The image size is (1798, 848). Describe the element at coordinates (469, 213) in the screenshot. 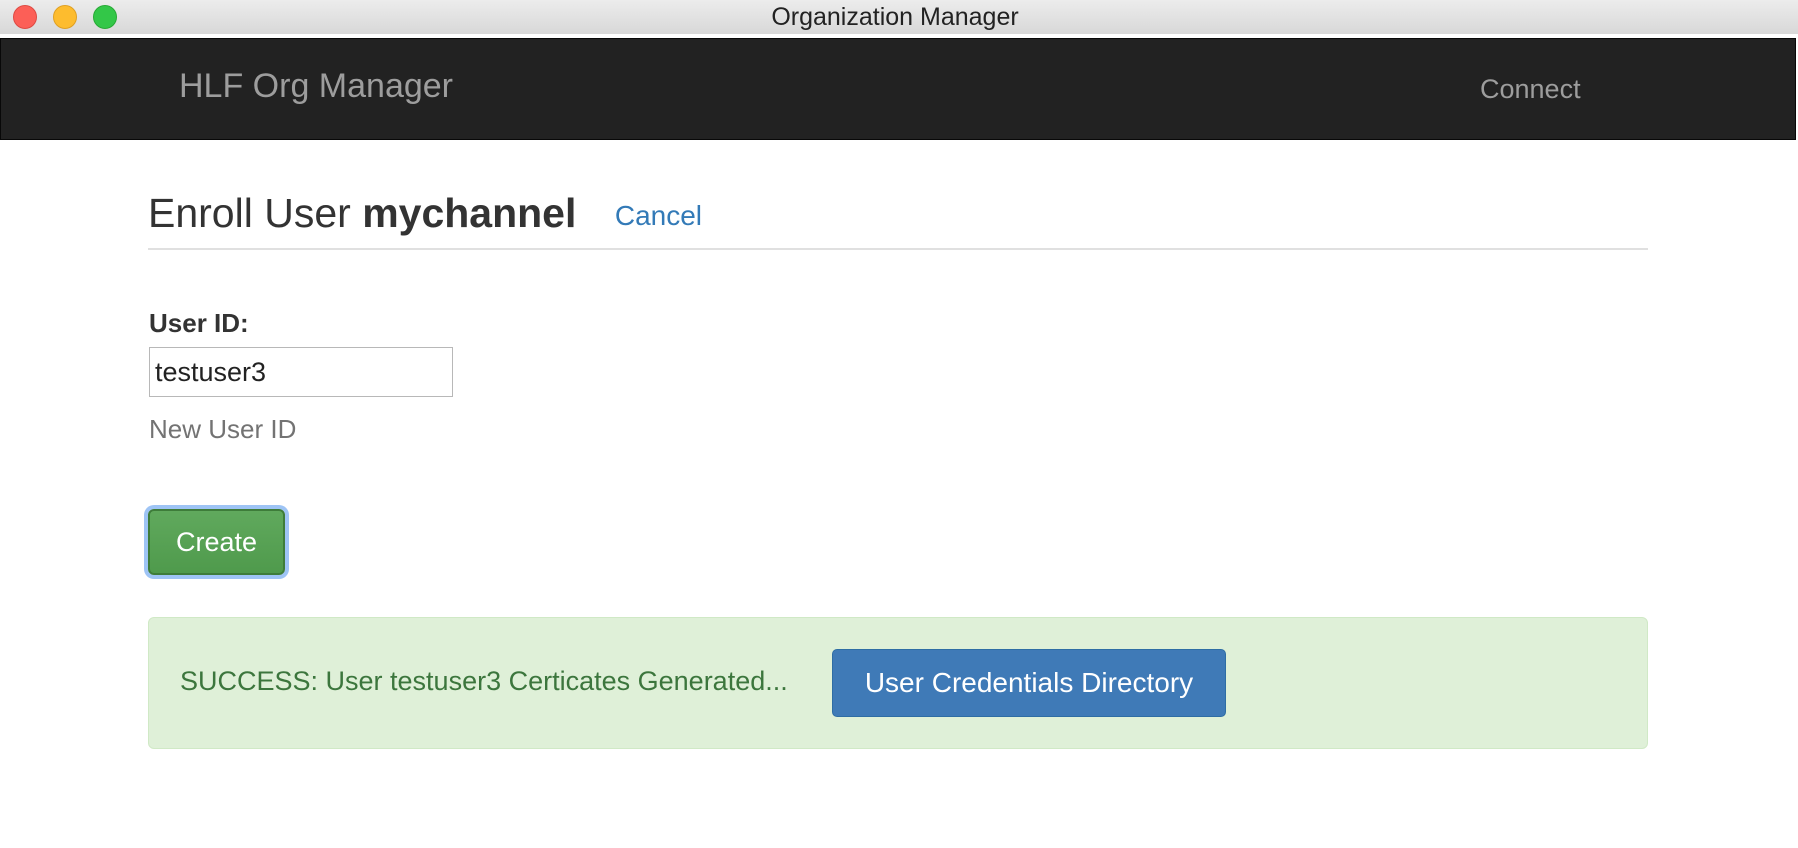

I see `channel-name: mychannel` at that location.